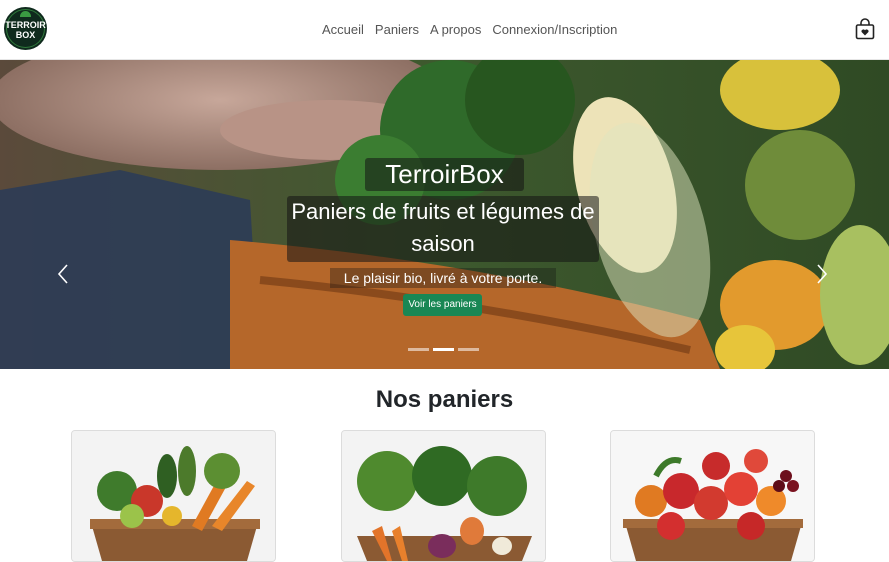  What do you see at coordinates (343, 29) in the screenshot?
I see `nav-link-accueil: Accueil` at bounding box center [343, 29].